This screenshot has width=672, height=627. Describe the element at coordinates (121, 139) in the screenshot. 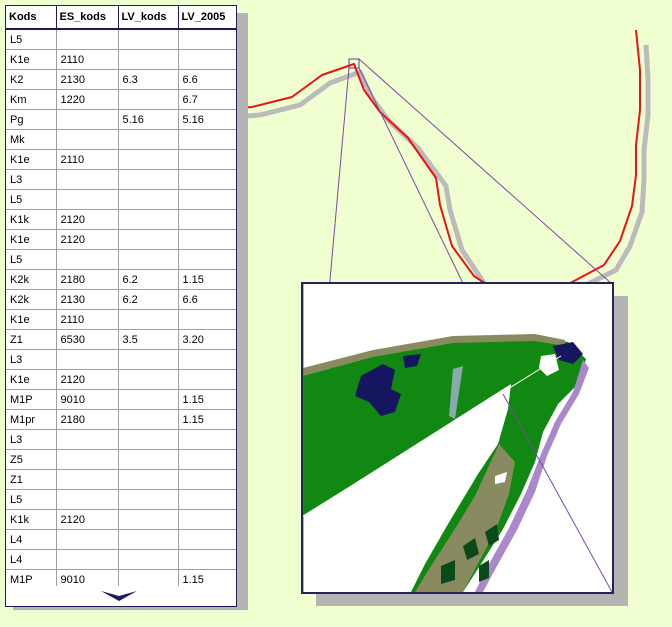

I see `table-row: Mk` at that location.